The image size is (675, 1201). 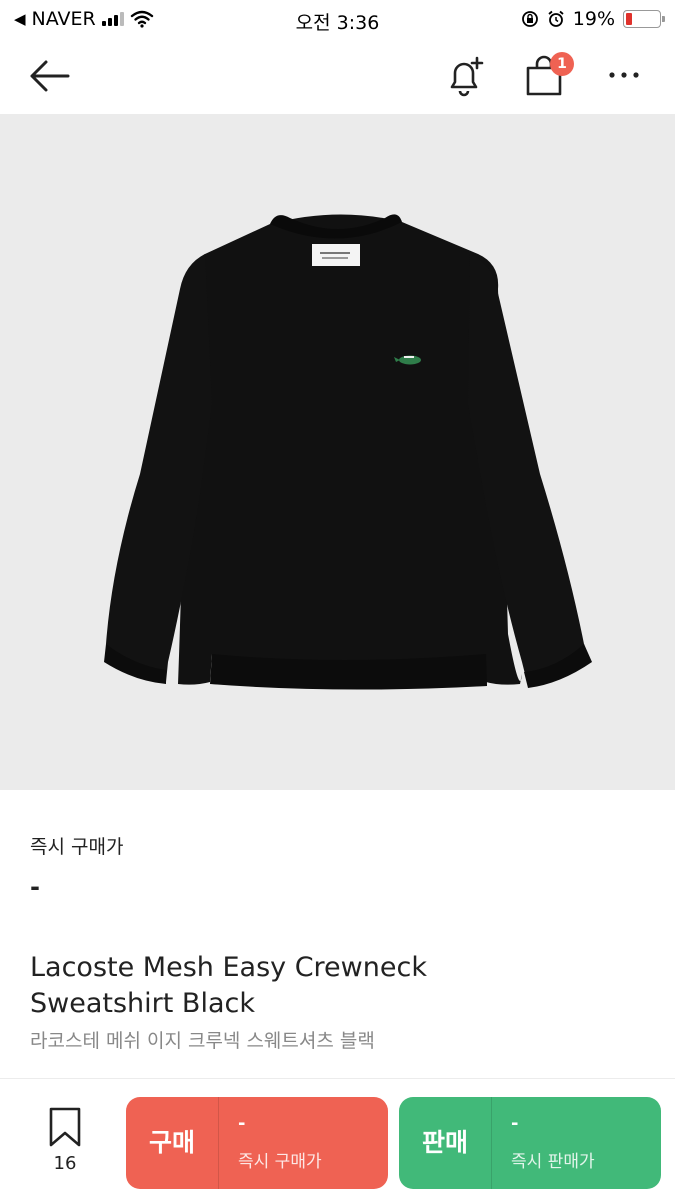 I want to click on orientation-lock-icon, so click(x=529, y=19).